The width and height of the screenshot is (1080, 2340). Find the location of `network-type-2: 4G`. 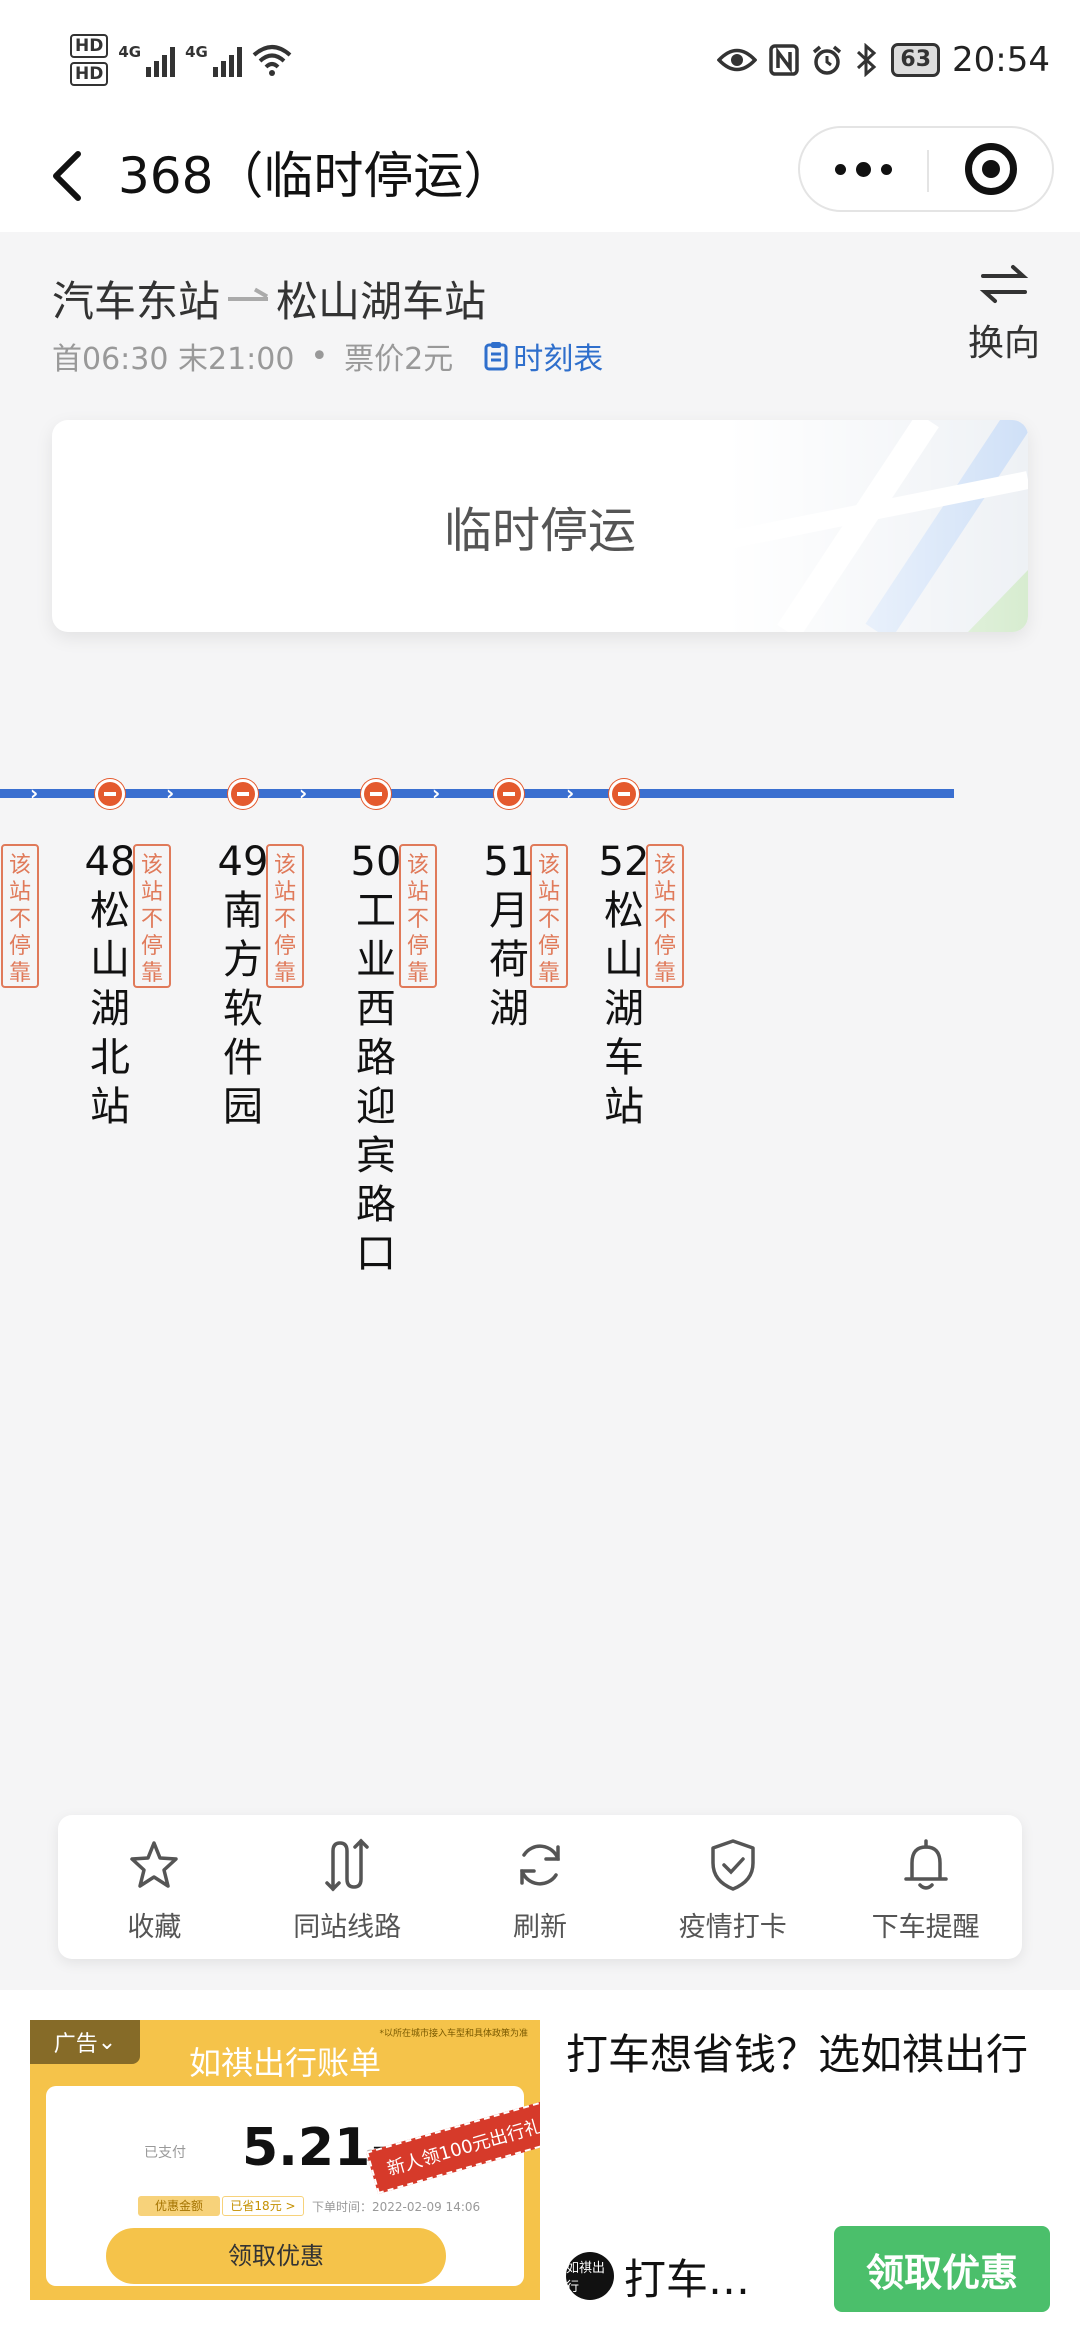

network-type-2: 4G is located at coordinates (196, 52).